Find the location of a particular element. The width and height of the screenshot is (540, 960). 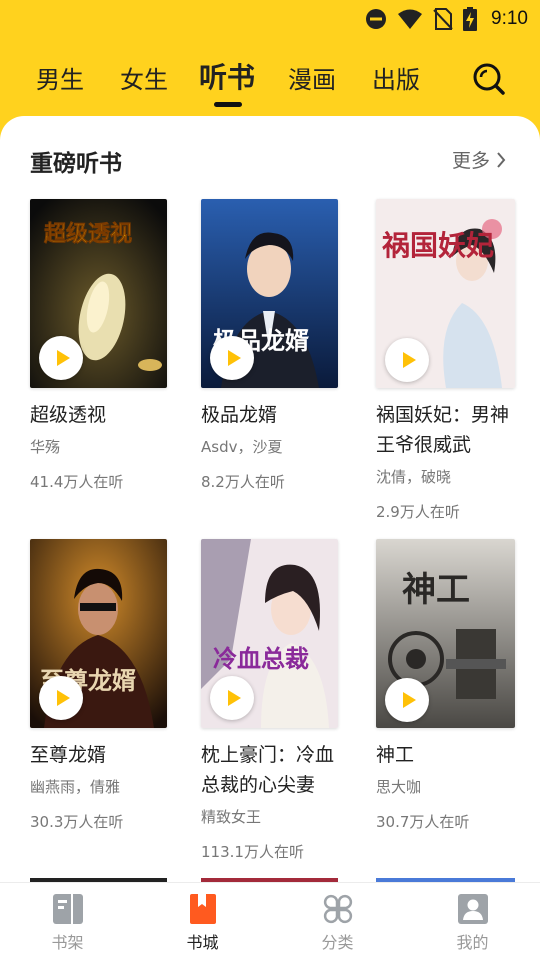

category-icon is located at coordinates (337, 909).